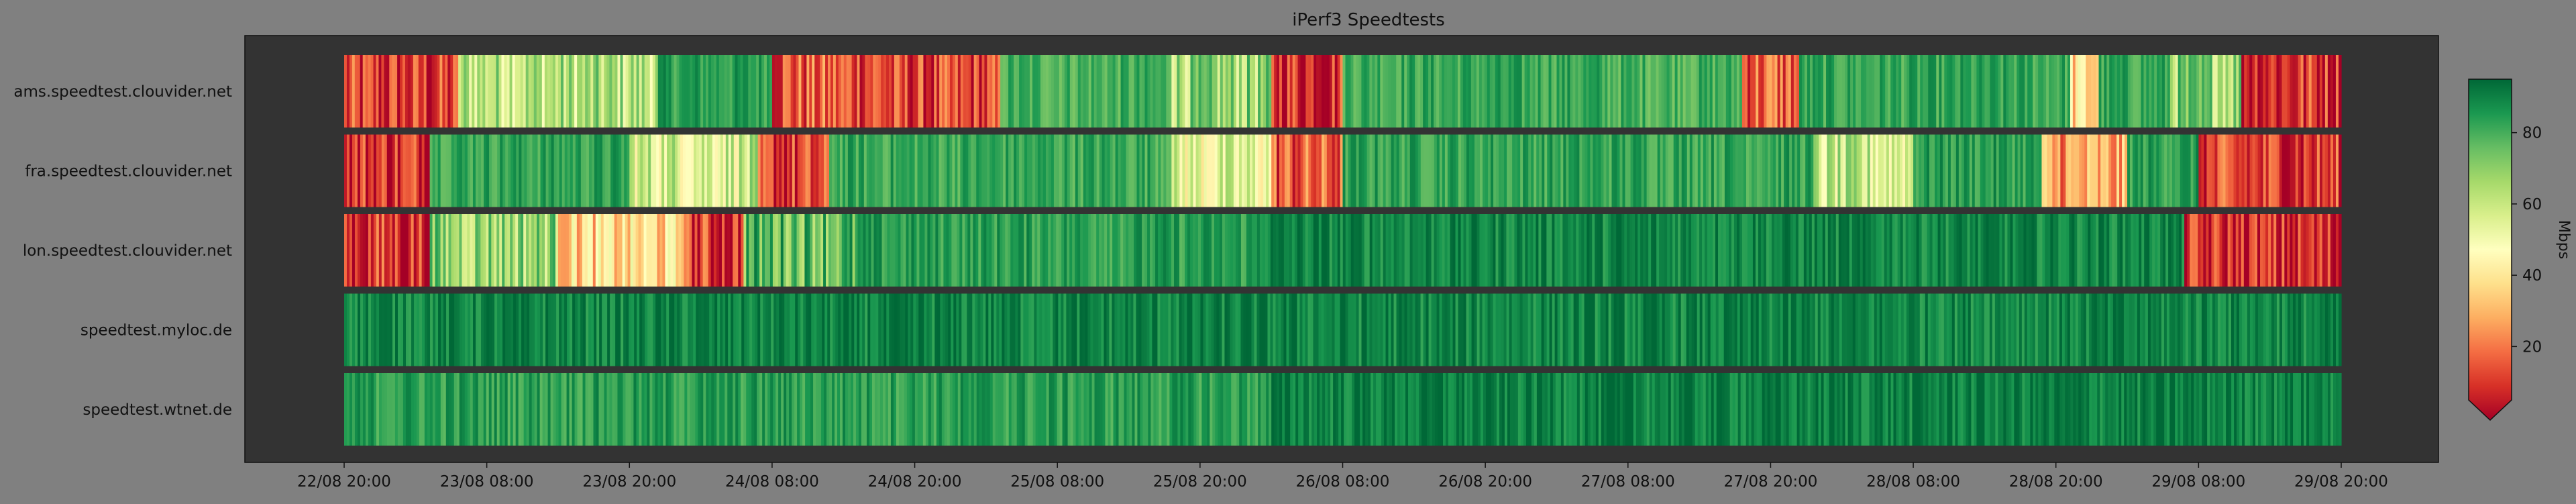  What do you see at coordinates (1057, 250) in the screenshot?
I see `heatmap-segment` at bounding box center [1057, 250].